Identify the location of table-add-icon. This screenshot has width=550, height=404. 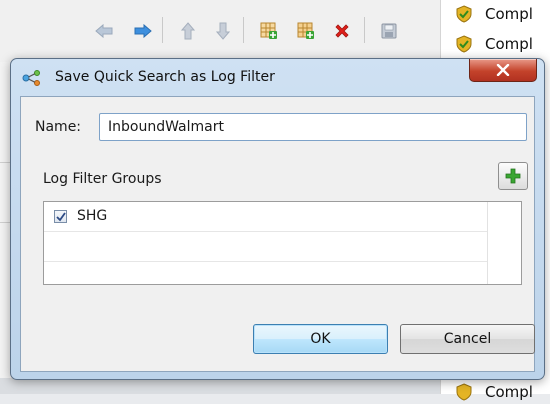
(269, 31).